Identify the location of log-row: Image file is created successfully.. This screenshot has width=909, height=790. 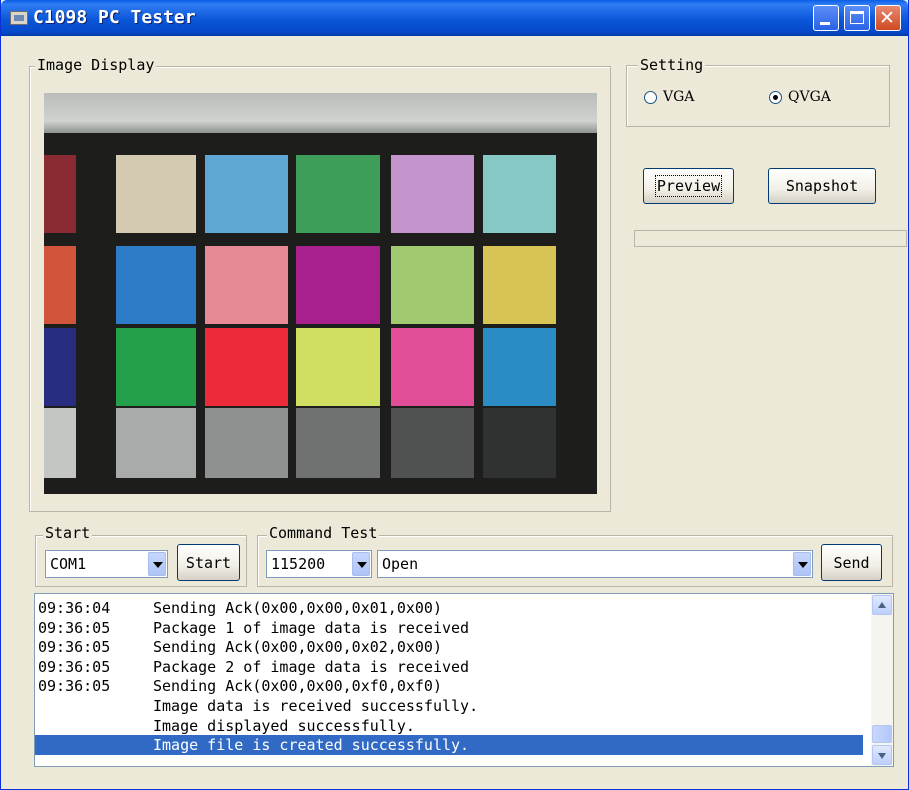
(449, 745).